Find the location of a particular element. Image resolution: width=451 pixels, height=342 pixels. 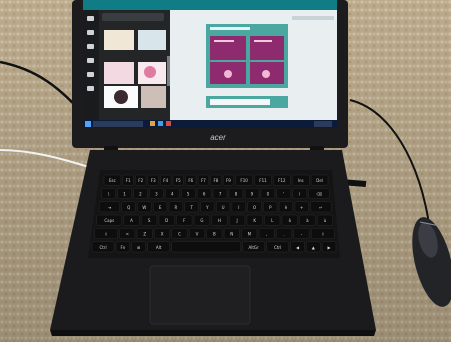

sidebar-search-input is located at coordinates (133, 17).